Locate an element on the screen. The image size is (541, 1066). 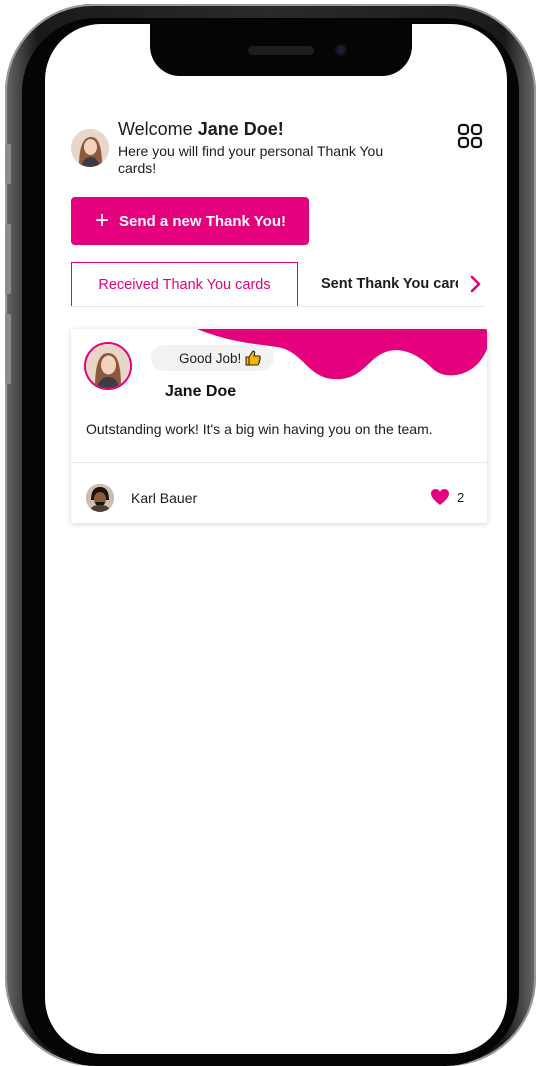
welcome-prefix: Welcome is located at coordinates (155, 129).